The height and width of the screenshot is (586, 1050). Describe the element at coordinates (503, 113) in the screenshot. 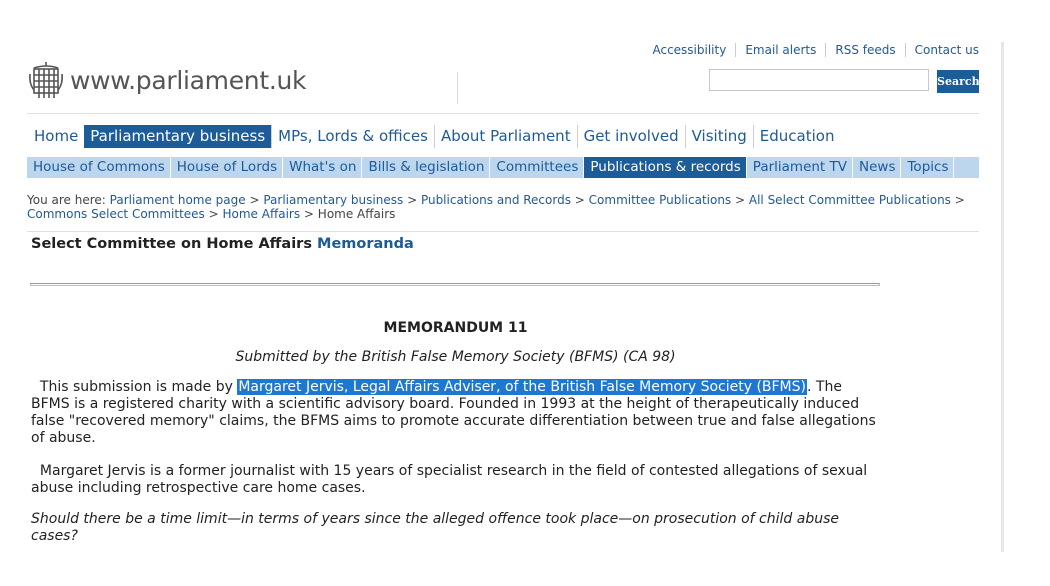

I see `header-divider-line` at that location.